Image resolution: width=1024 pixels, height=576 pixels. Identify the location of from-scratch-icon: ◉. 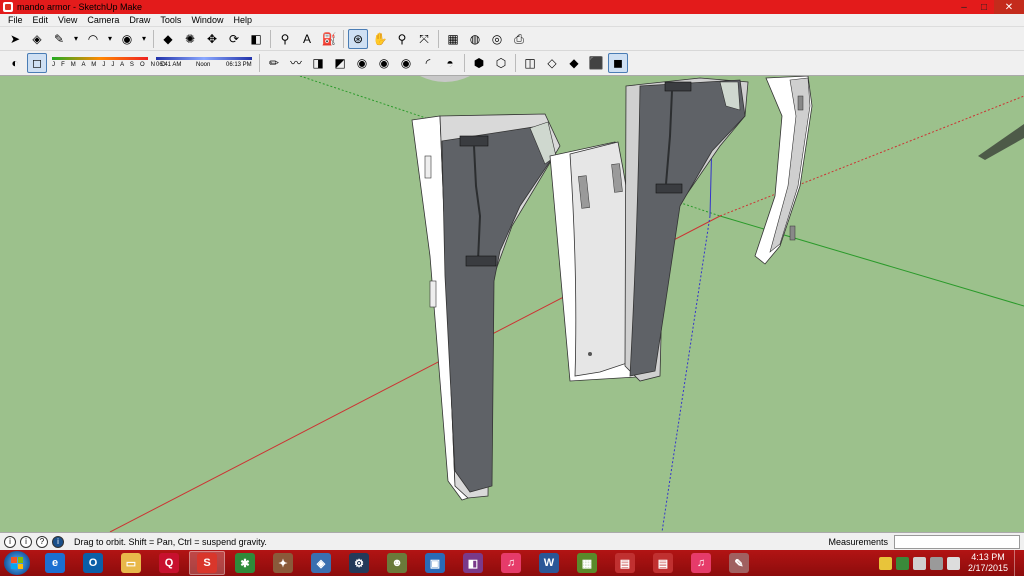
(384, 63).